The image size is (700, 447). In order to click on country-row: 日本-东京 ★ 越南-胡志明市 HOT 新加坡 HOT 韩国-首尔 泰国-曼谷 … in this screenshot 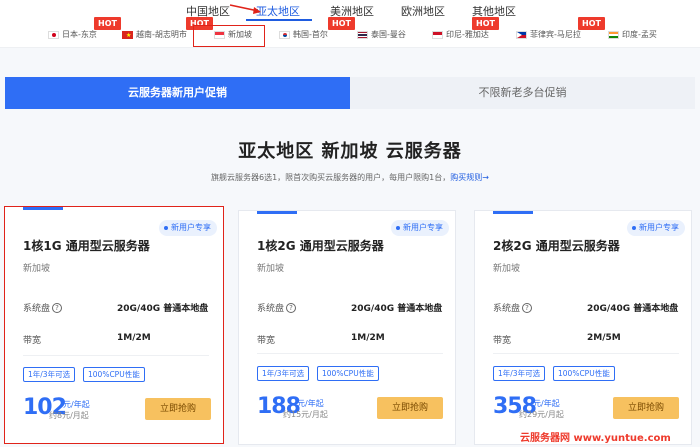, I will do `click(350, 32)`.